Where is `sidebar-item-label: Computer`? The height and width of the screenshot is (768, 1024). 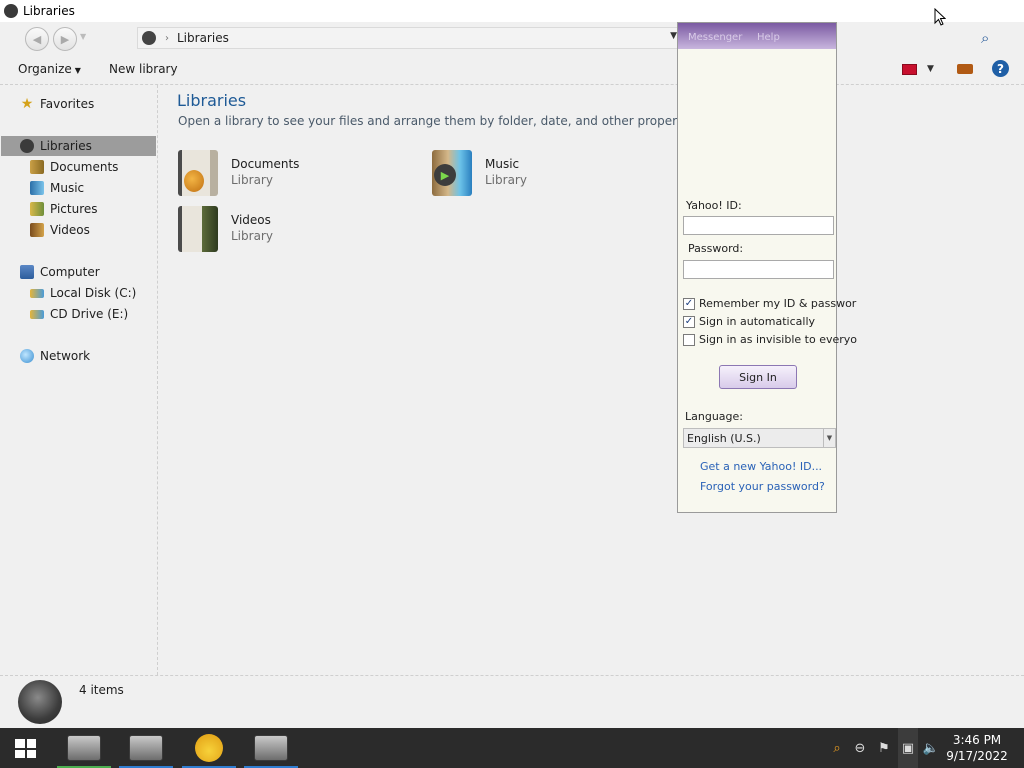
sidebar-item-label: Computer is located at coordinates (70, 272).